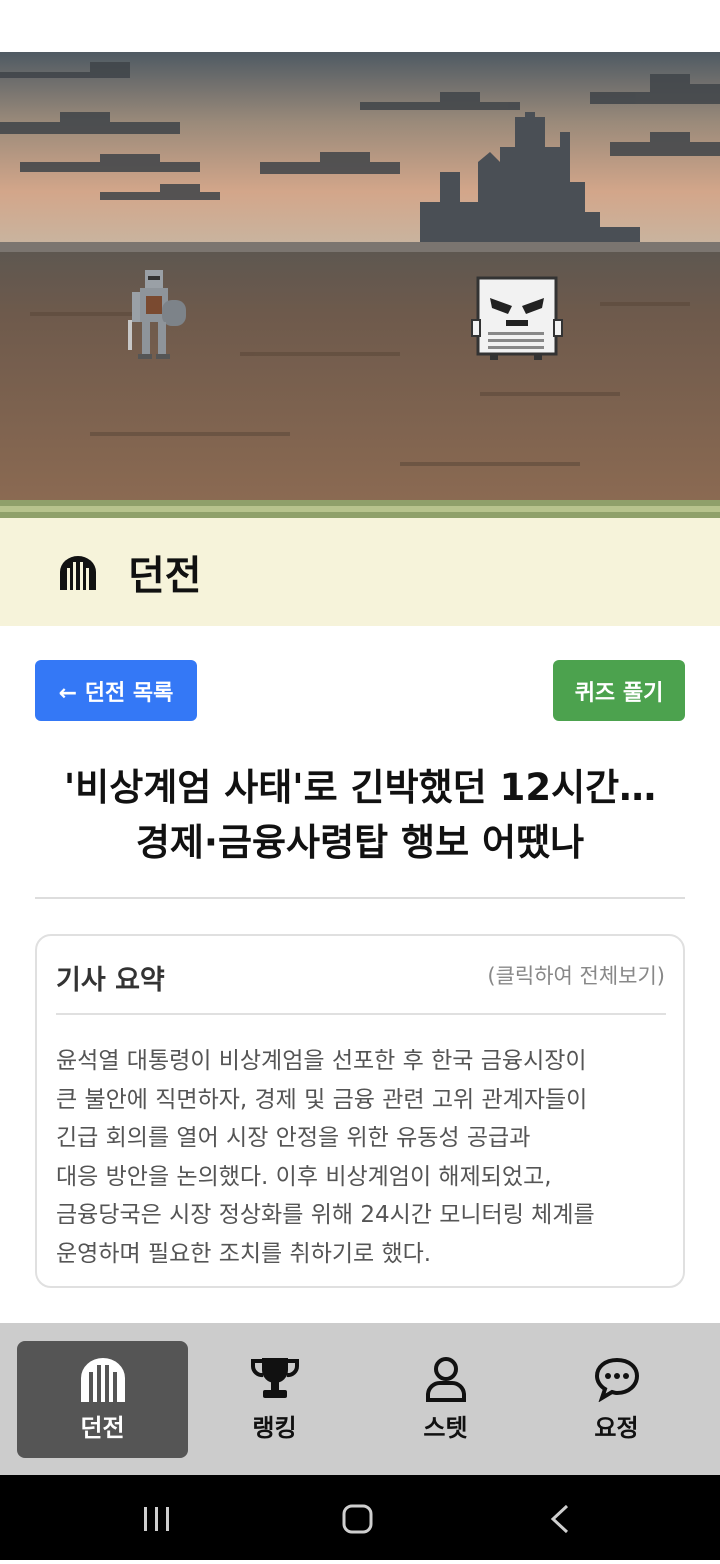  I want to click on article-headline: '비상계엄 사태'로 긴박했던 12시간… 경제·금융사령탑 행보 어땠나, so click(360, 815).